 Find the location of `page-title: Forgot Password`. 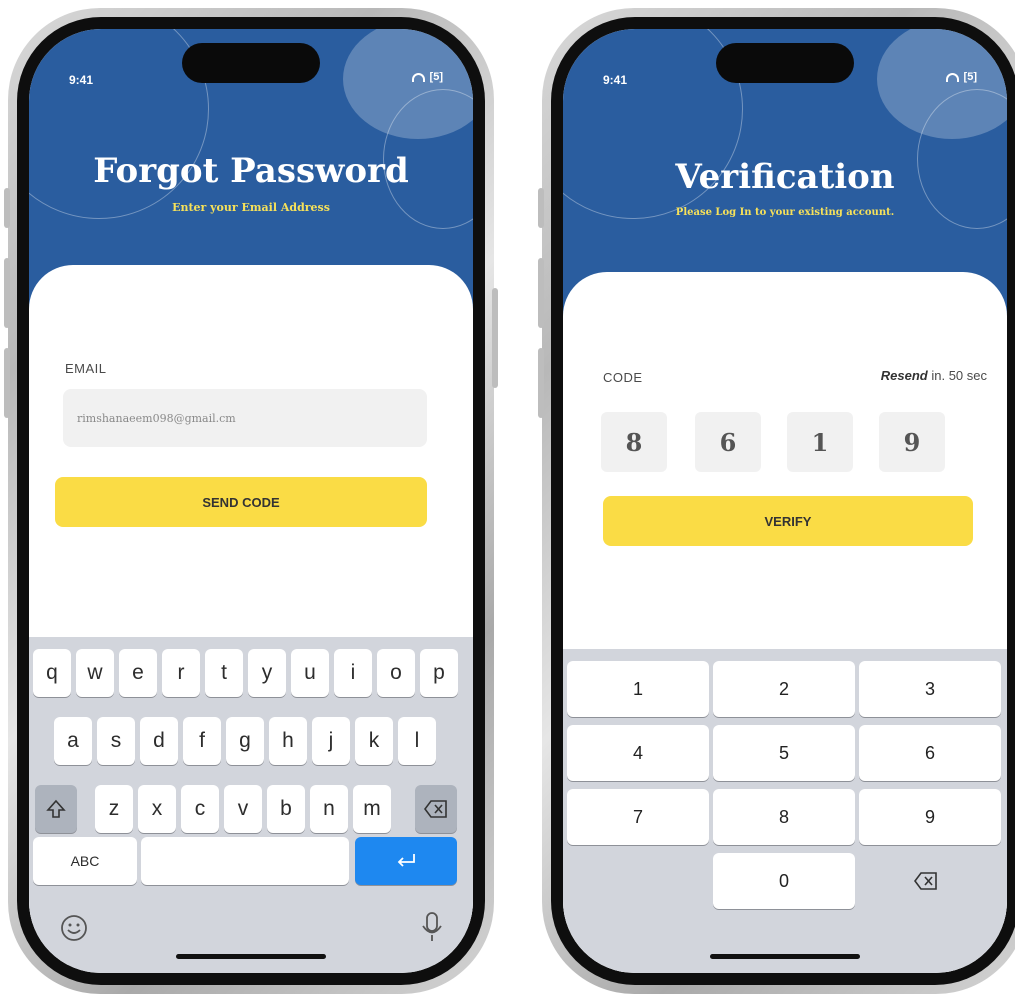

page-title: Forgot Password is located at coordinates (251, 171).